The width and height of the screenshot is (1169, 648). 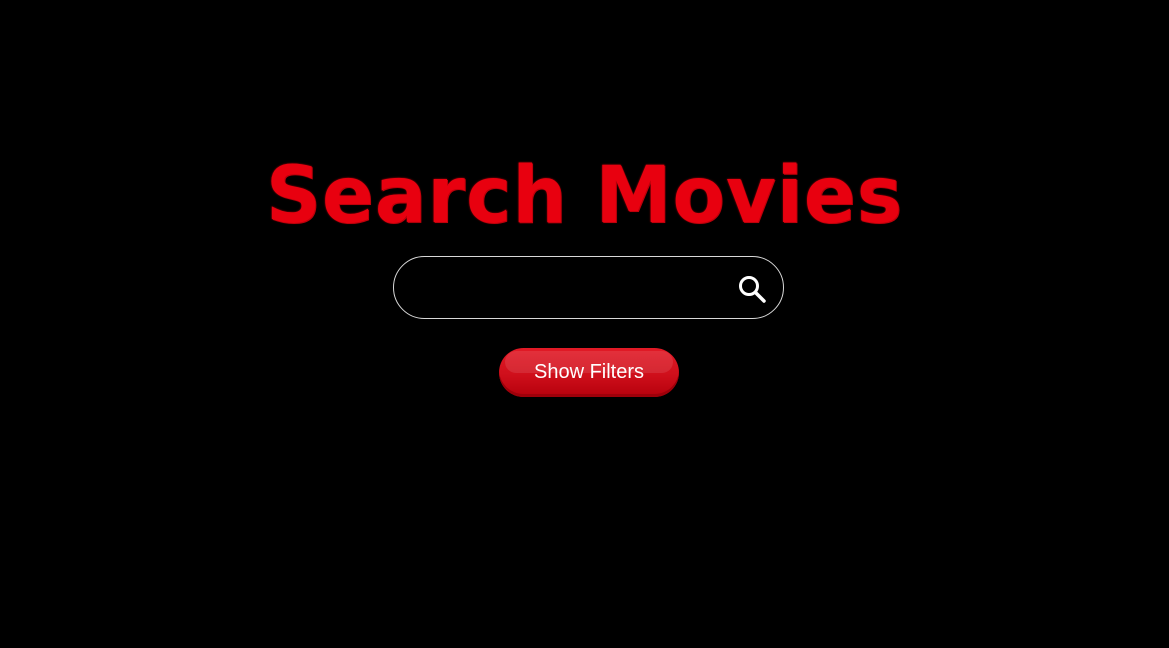 I want to click on show-filters-label: Show Filters, so click(x=589, y=372).